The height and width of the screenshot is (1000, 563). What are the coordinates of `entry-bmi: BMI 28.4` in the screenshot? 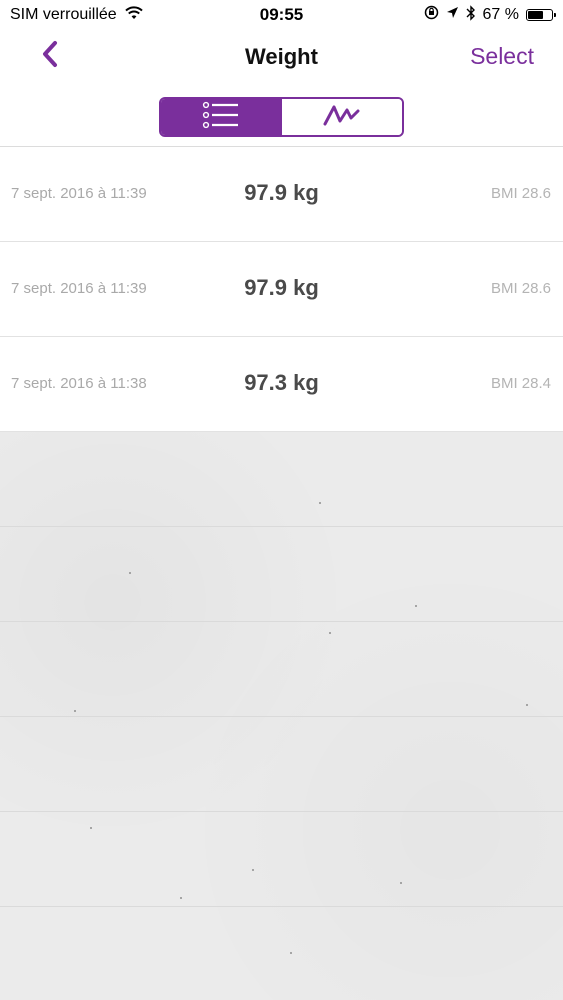 It's located at (520, 383).